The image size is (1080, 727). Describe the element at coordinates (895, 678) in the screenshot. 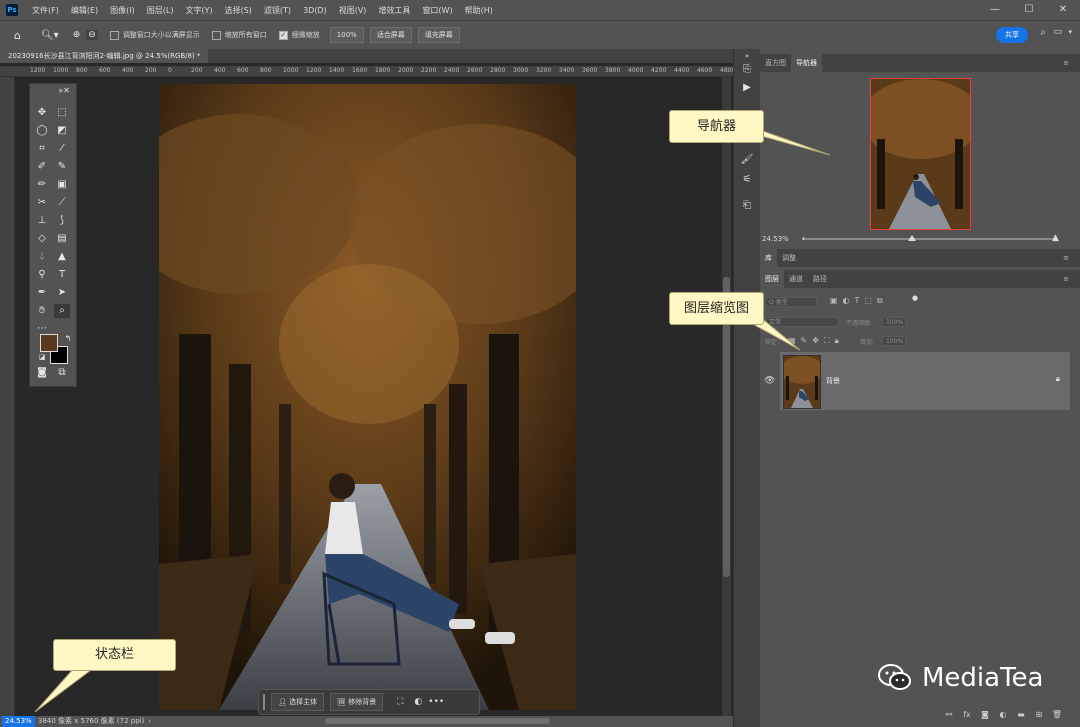

I see `wechat-logo-icon` at that location.